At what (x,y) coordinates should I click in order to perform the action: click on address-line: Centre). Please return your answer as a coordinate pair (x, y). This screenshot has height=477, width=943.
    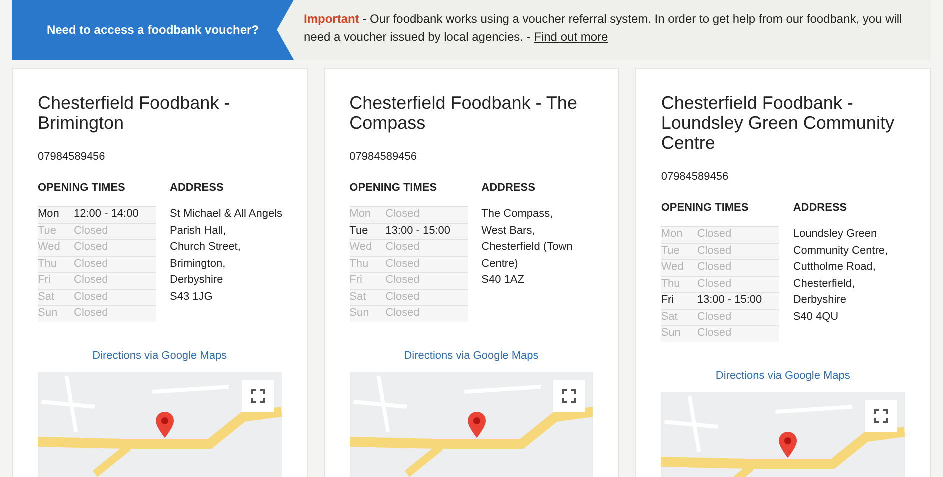
    Looking at the image, I should click on (501, 264).